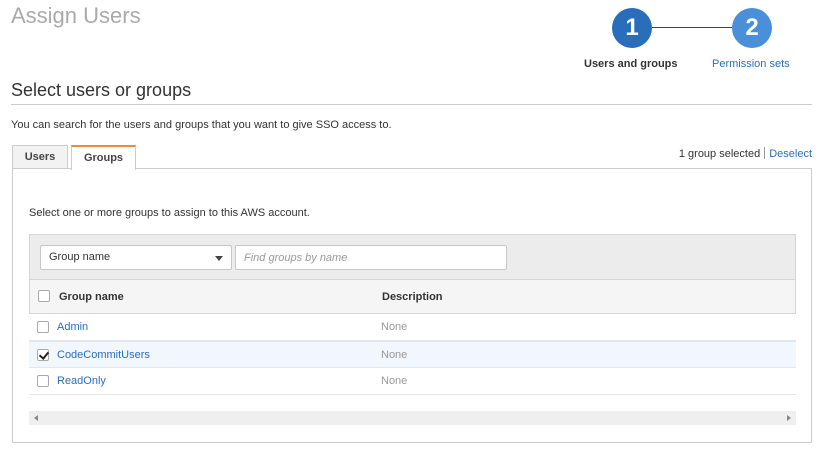 The image size is (823, 456). What do you see at coordinates (789, 418) in the screenshot?
I see `arrow-right-icon` at bounding box center [789, 418].